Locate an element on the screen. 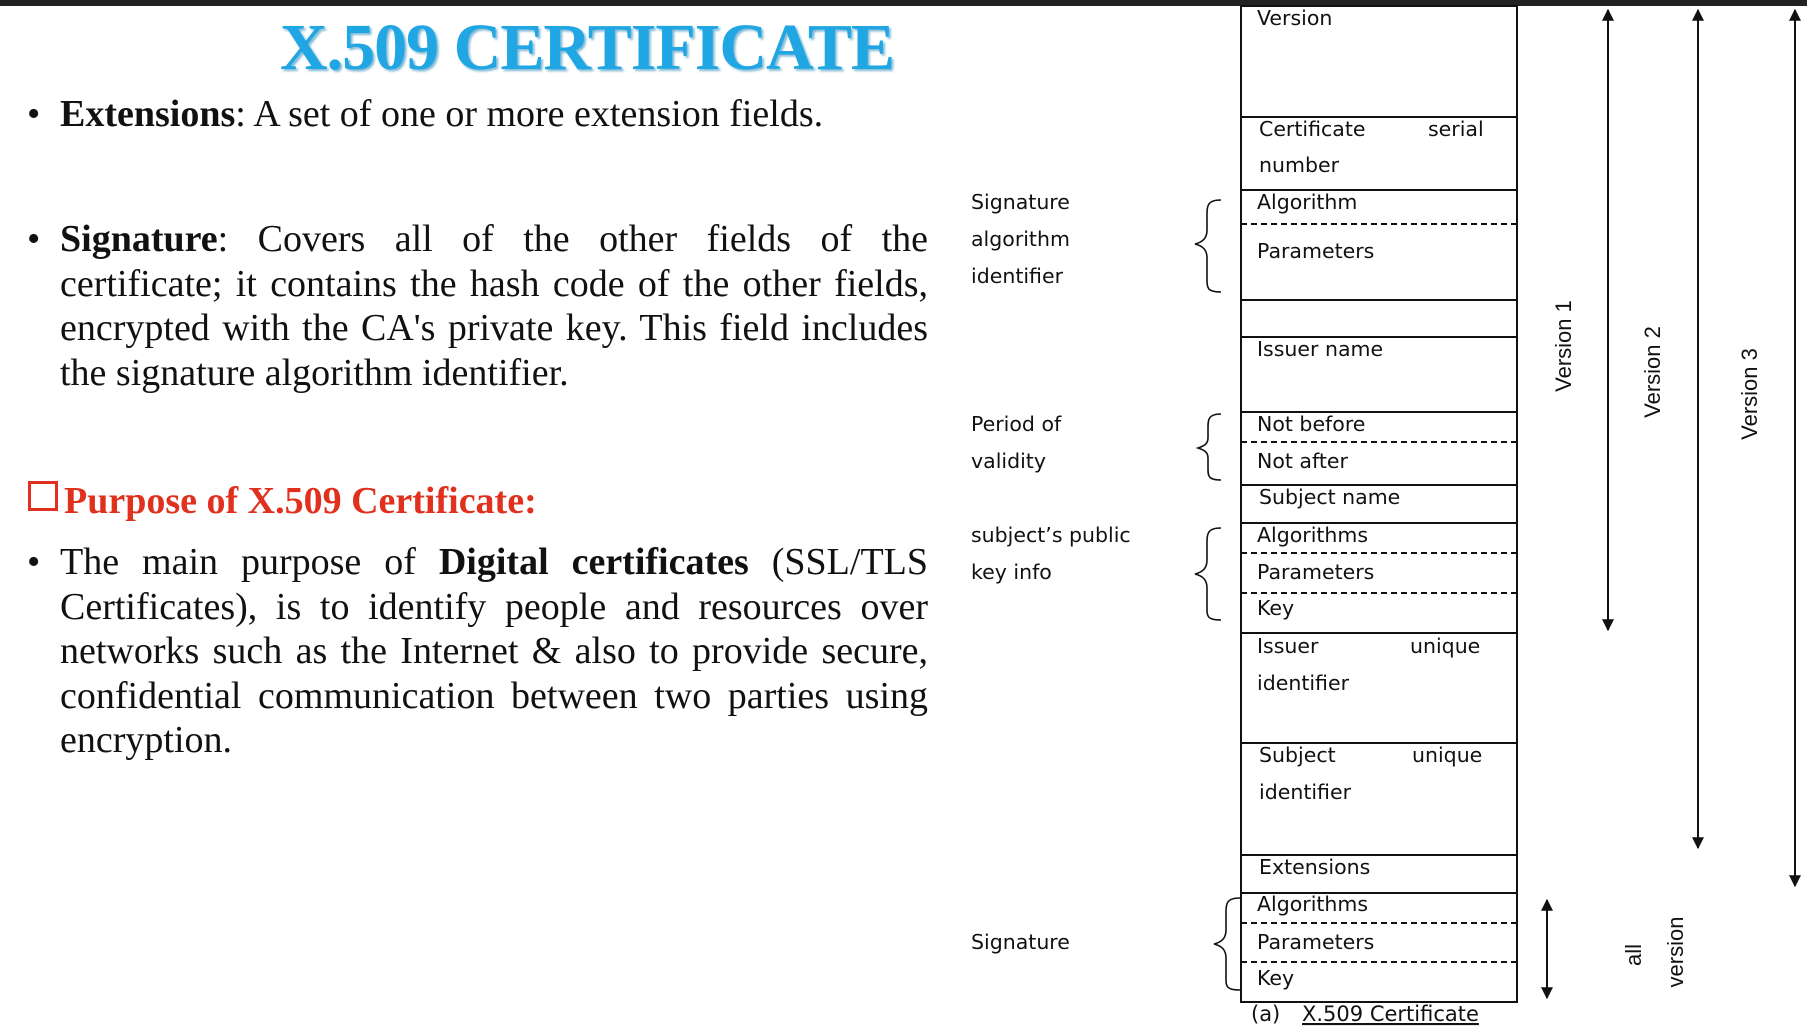 Image resolution: width=1807 pixels, height=1026 pixels. field-sig-parameters: Parameters is located at coordinates (1315, 251).